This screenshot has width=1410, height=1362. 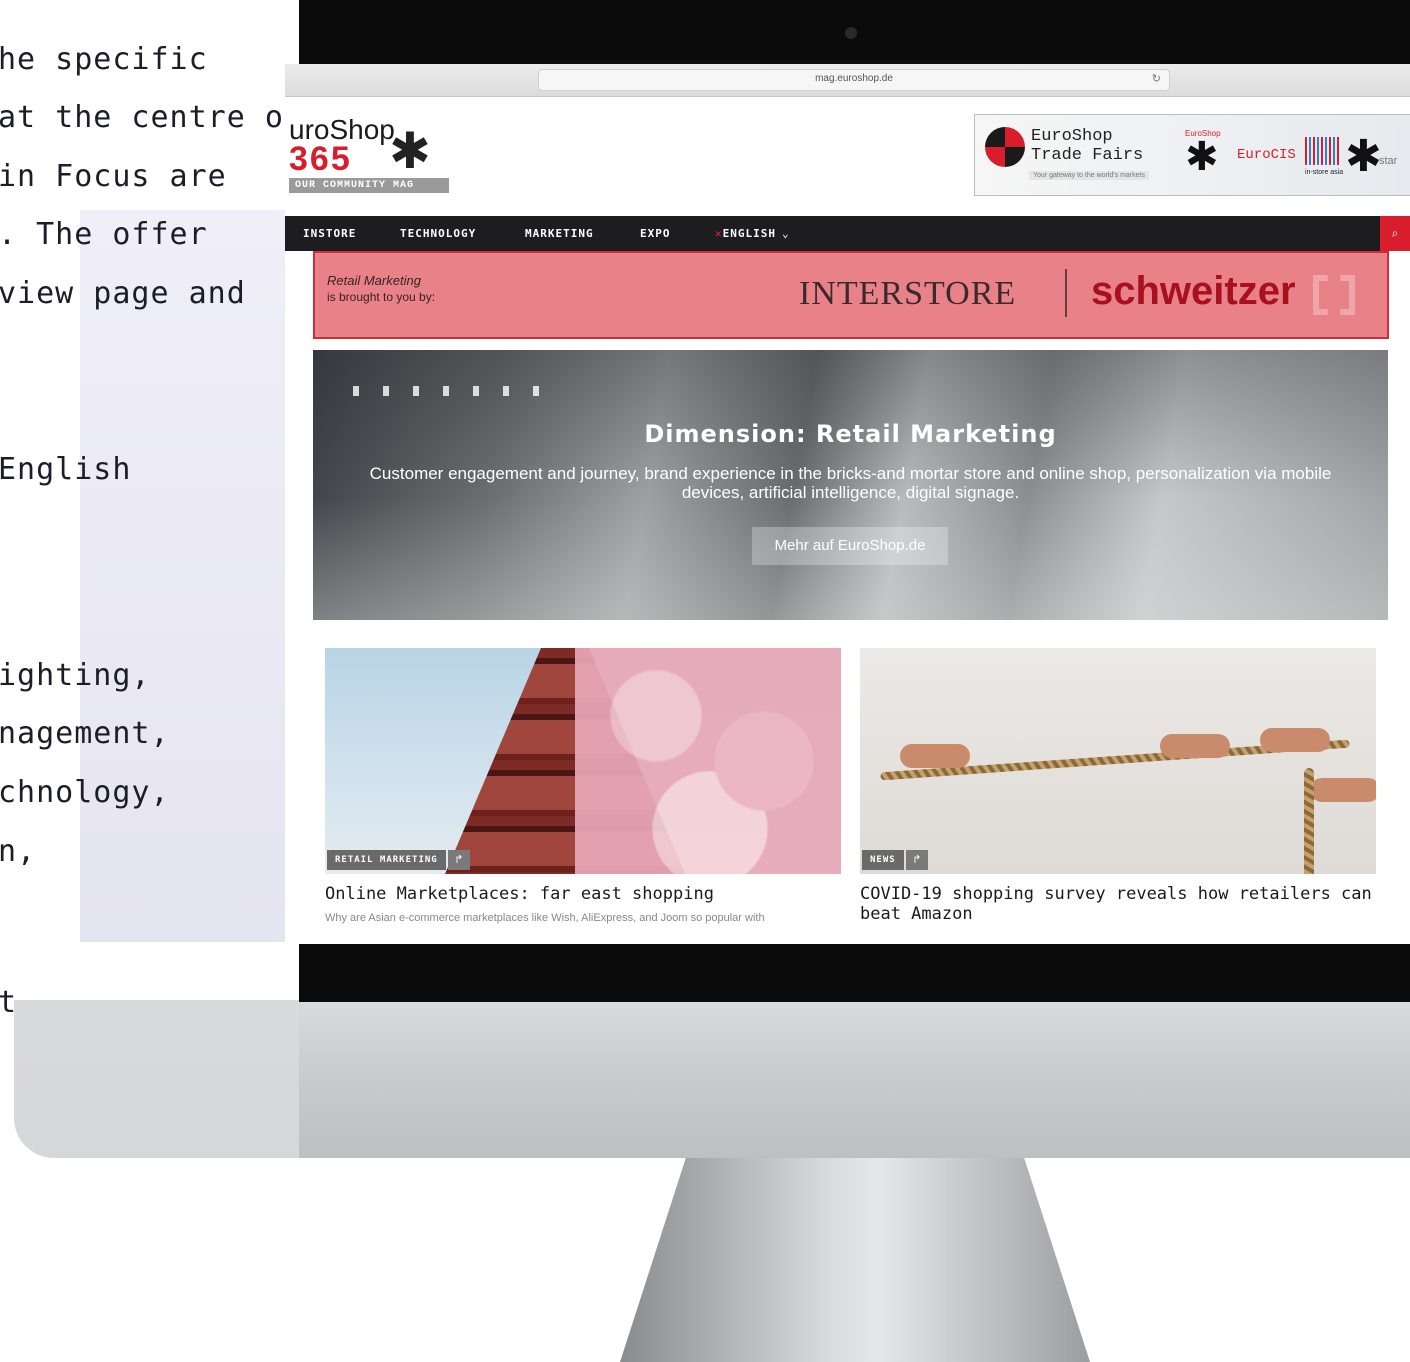 I want to click on cherry-blossom-illustration, so click(x=708, y=761).